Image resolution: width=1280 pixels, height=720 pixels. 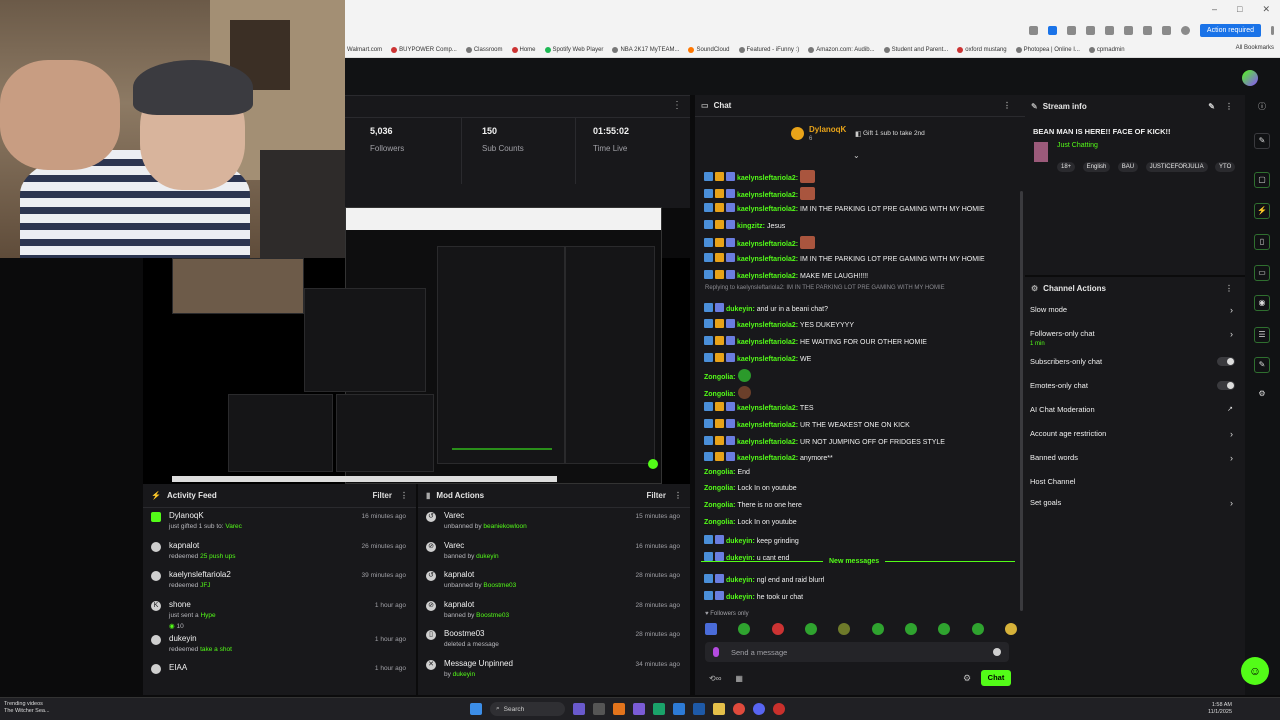 What do you see at coordinates (1262, 365) in the screenshot?
I see `tools-icon: ✎` at bounding box center [1262, 365].